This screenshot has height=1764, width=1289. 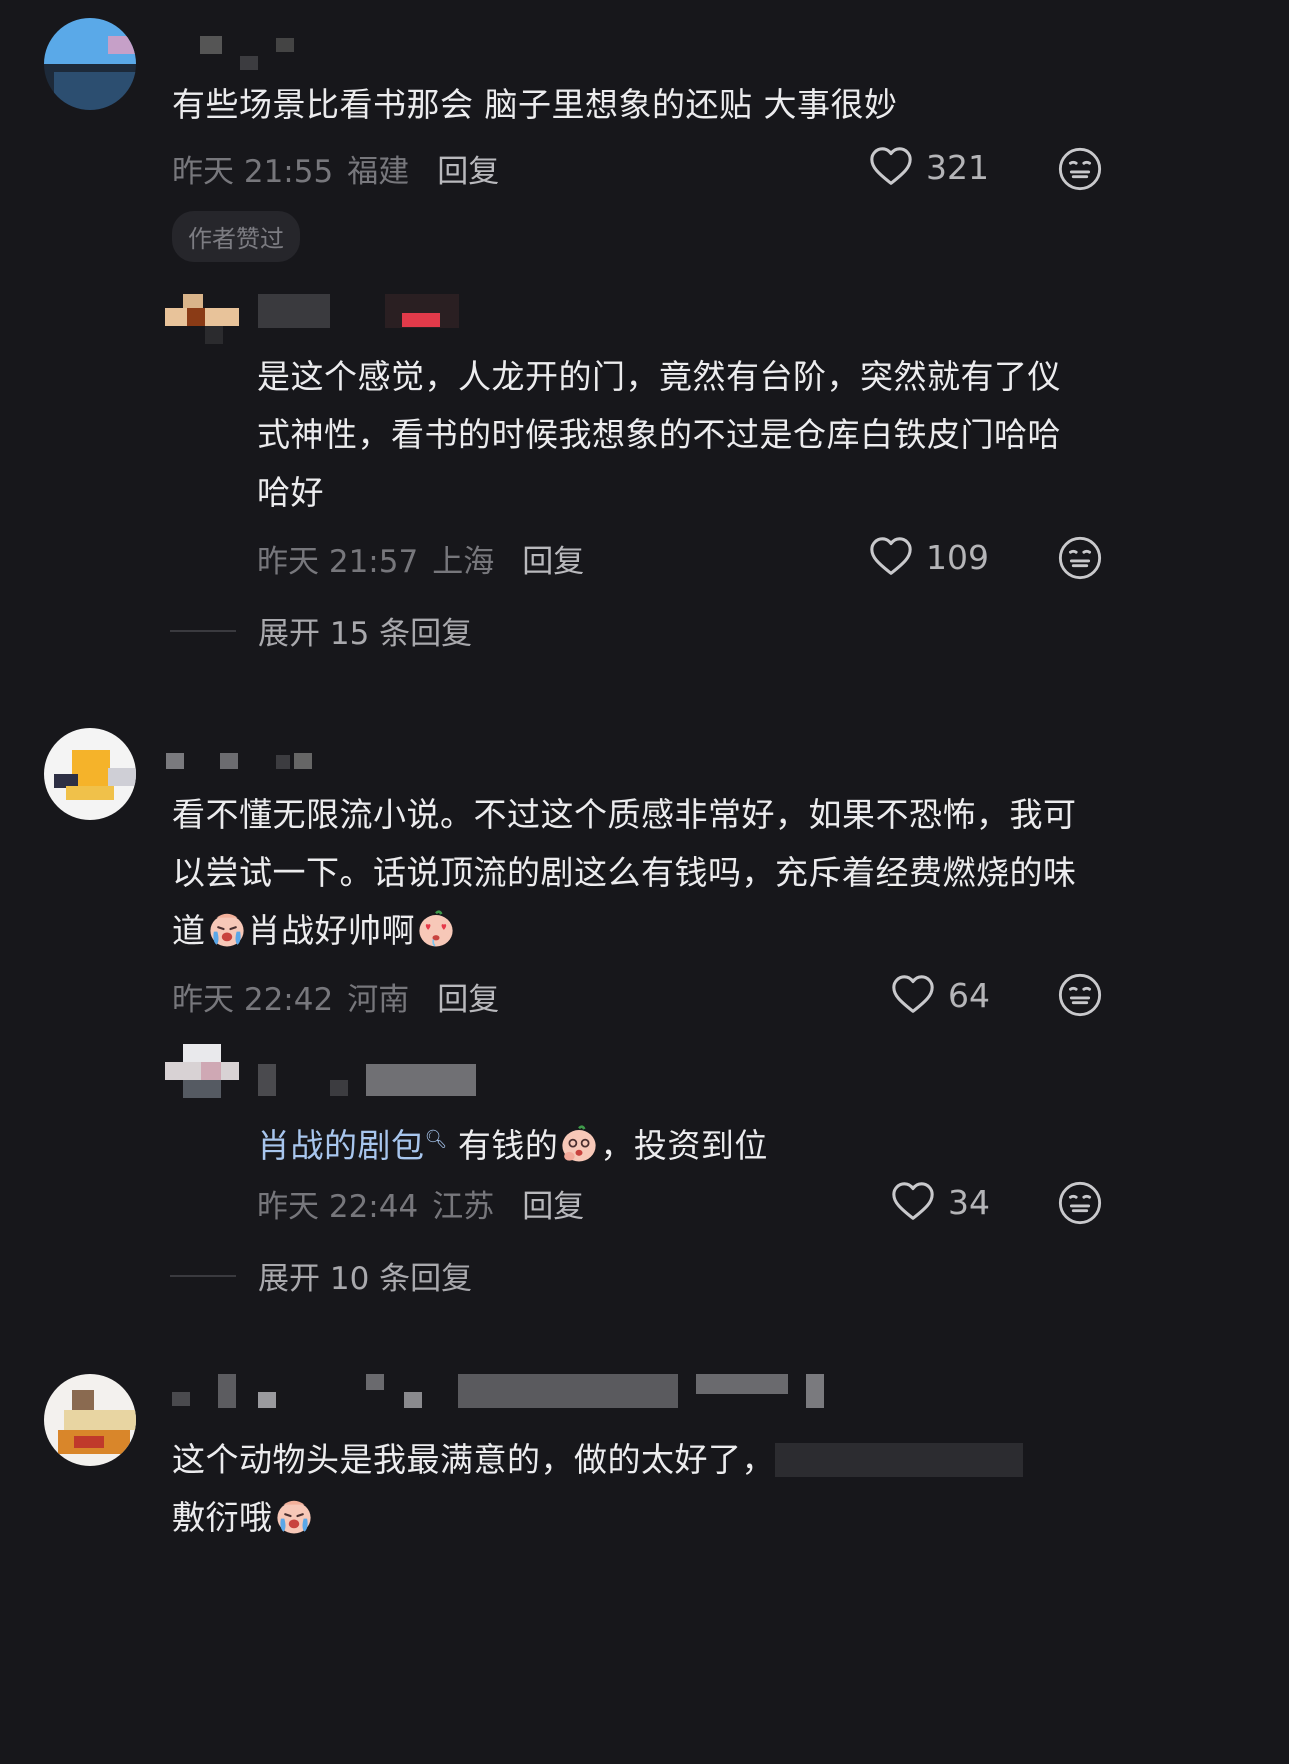 I want to click on blurred-text, so click(x=899, y=1460).